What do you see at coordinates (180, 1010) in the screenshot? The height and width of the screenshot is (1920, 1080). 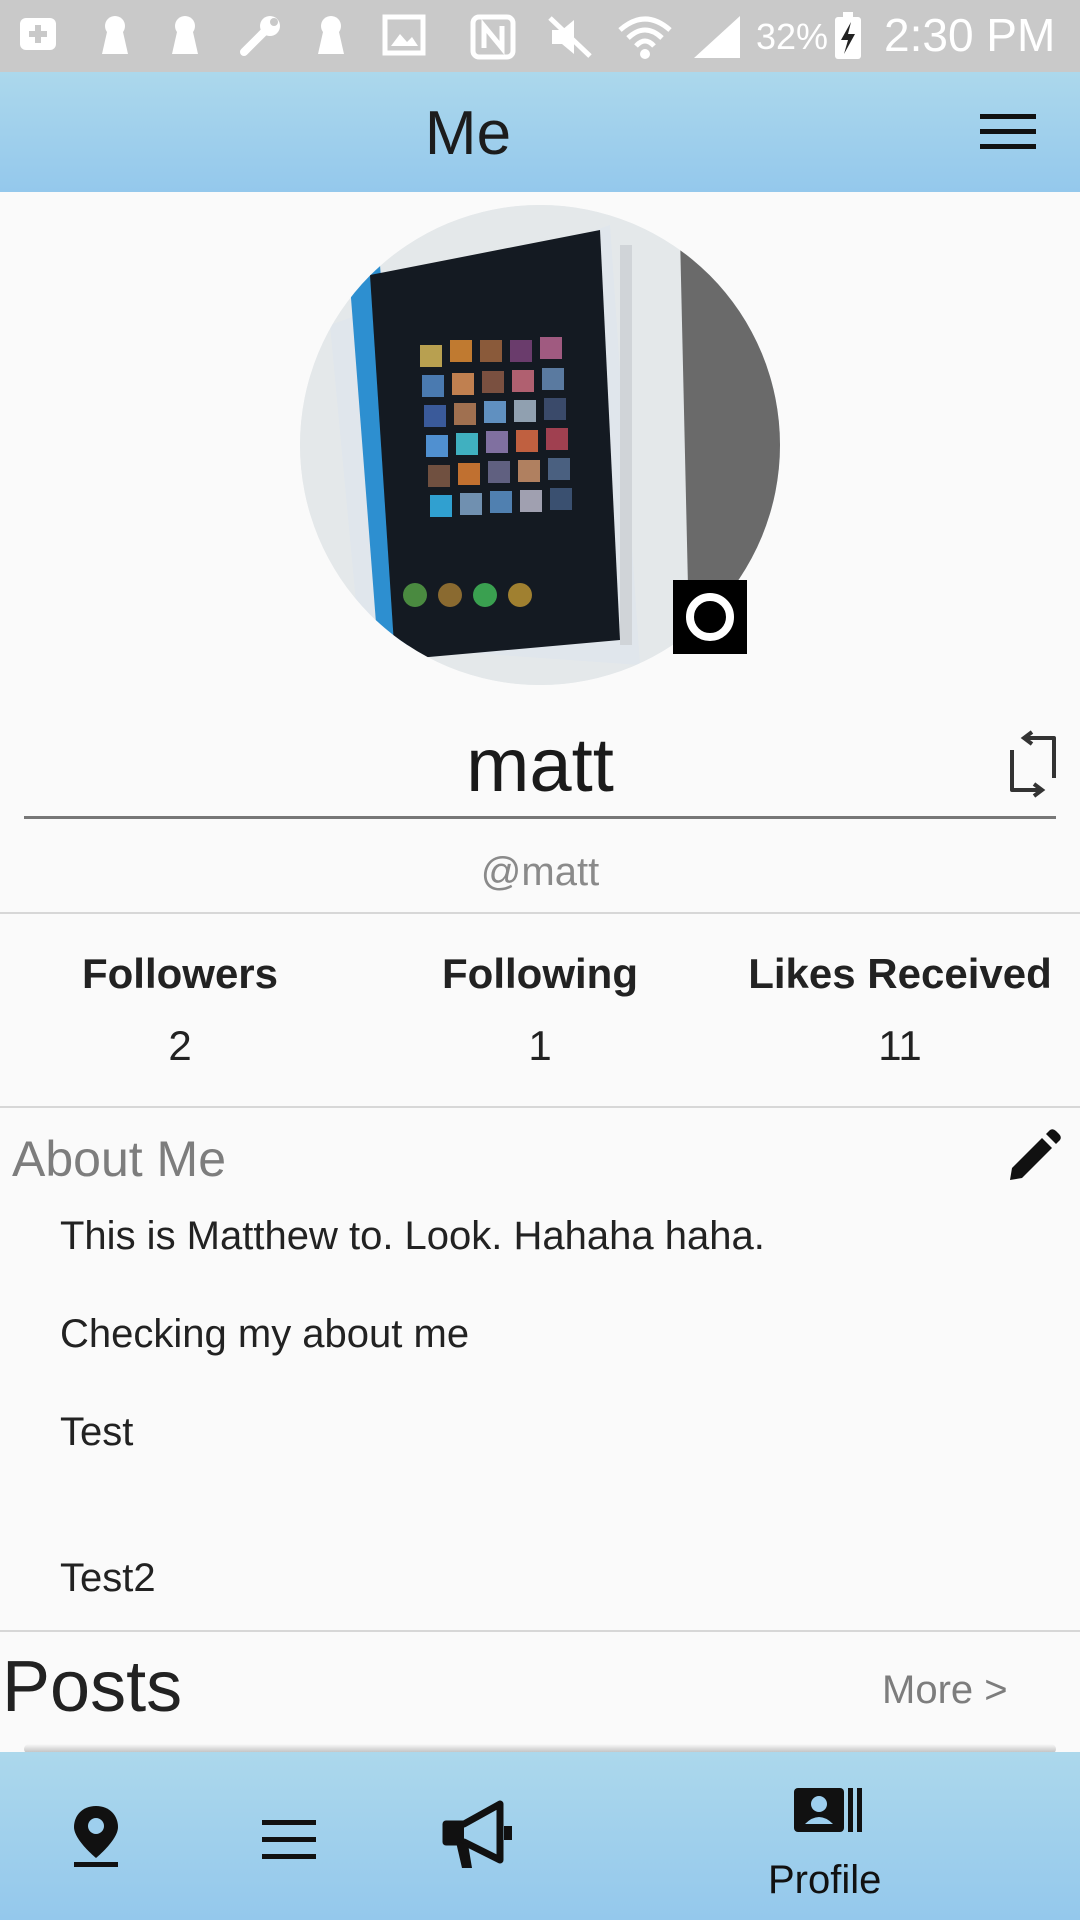 I see `stat-followers: Followers 2` at bounding box center [180, 1010].